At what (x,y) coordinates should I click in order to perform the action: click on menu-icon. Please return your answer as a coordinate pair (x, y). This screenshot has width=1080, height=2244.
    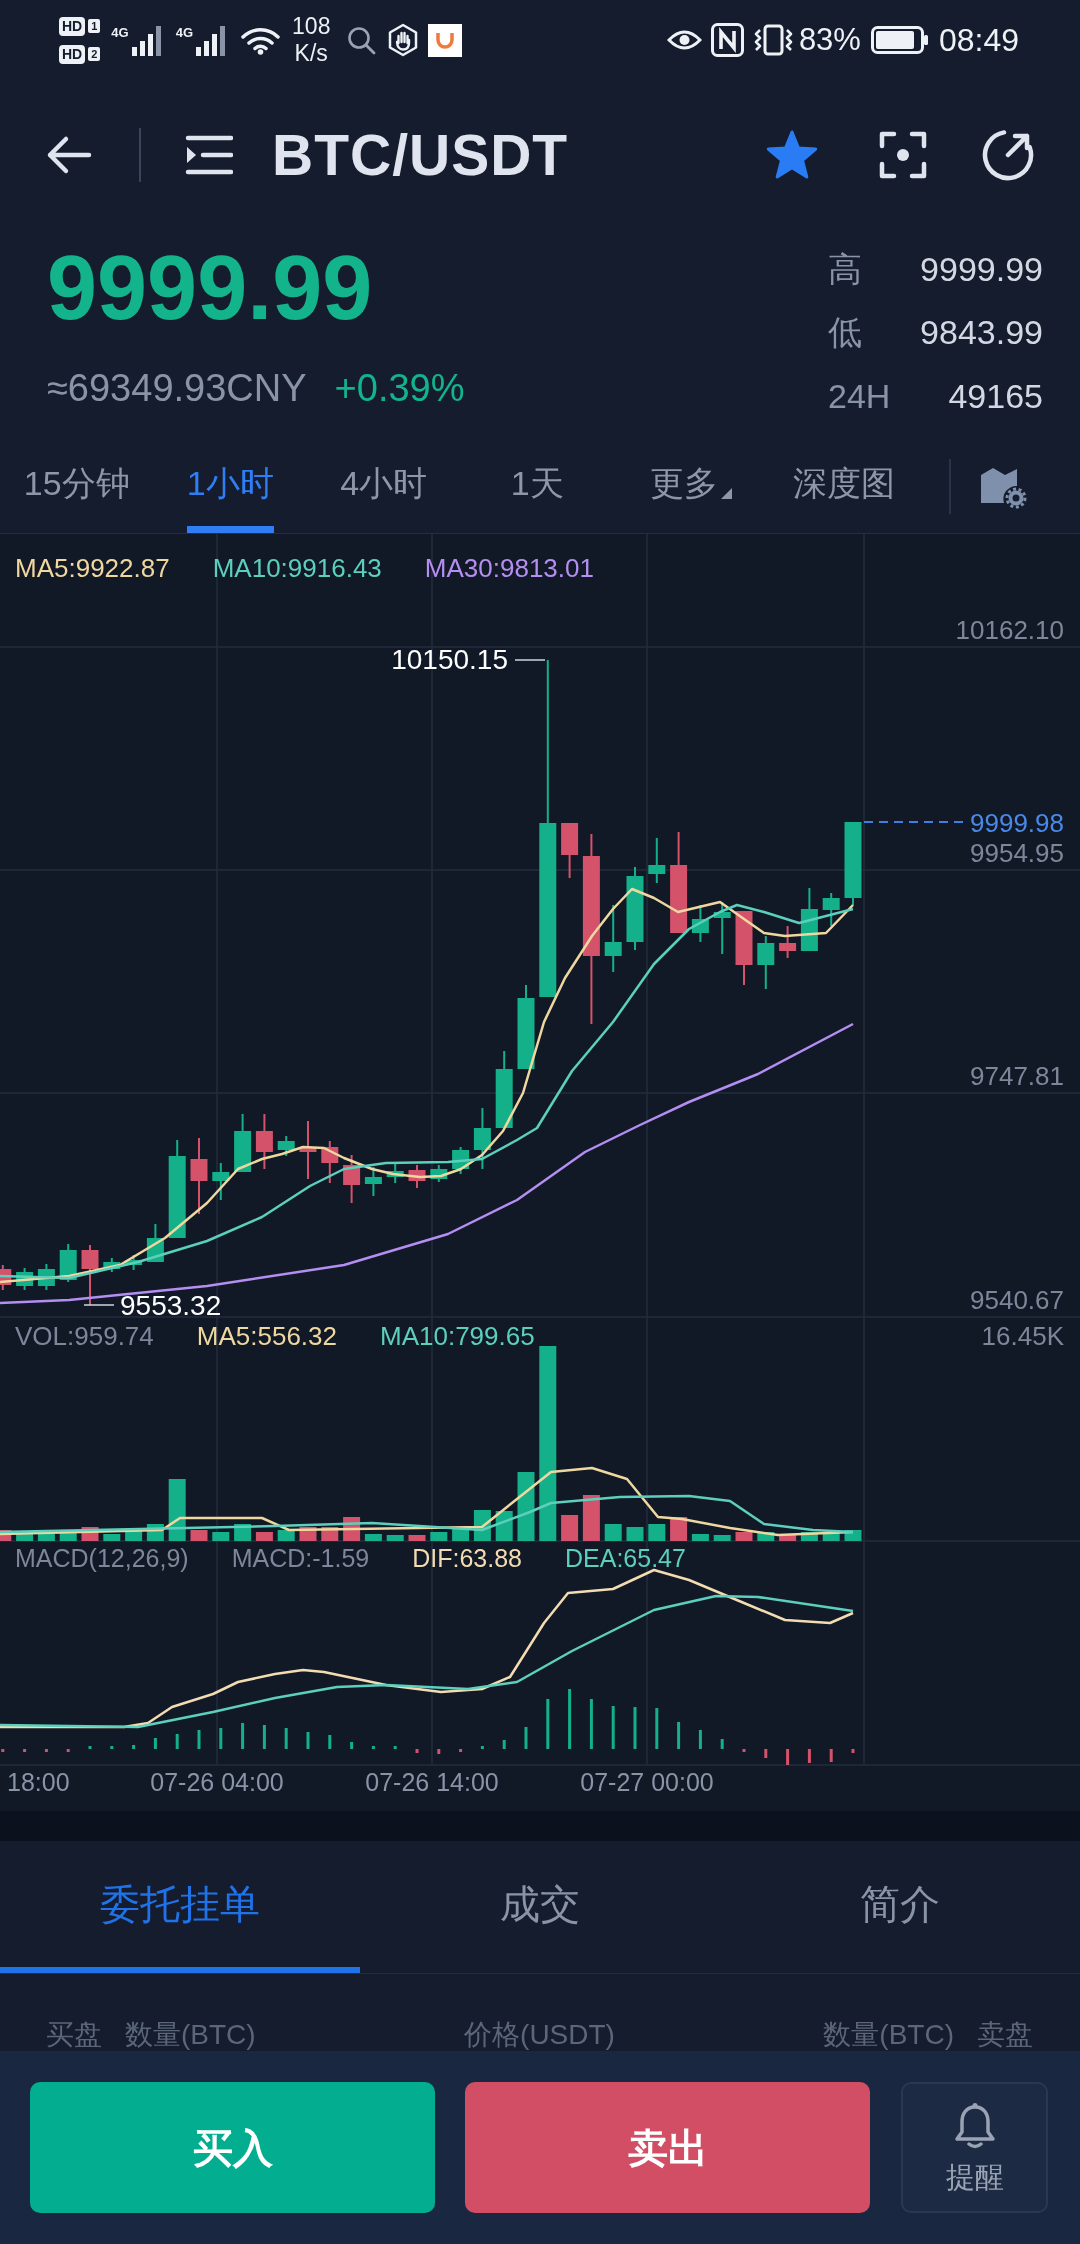
    Looking at the image, I should click on (209, 155).